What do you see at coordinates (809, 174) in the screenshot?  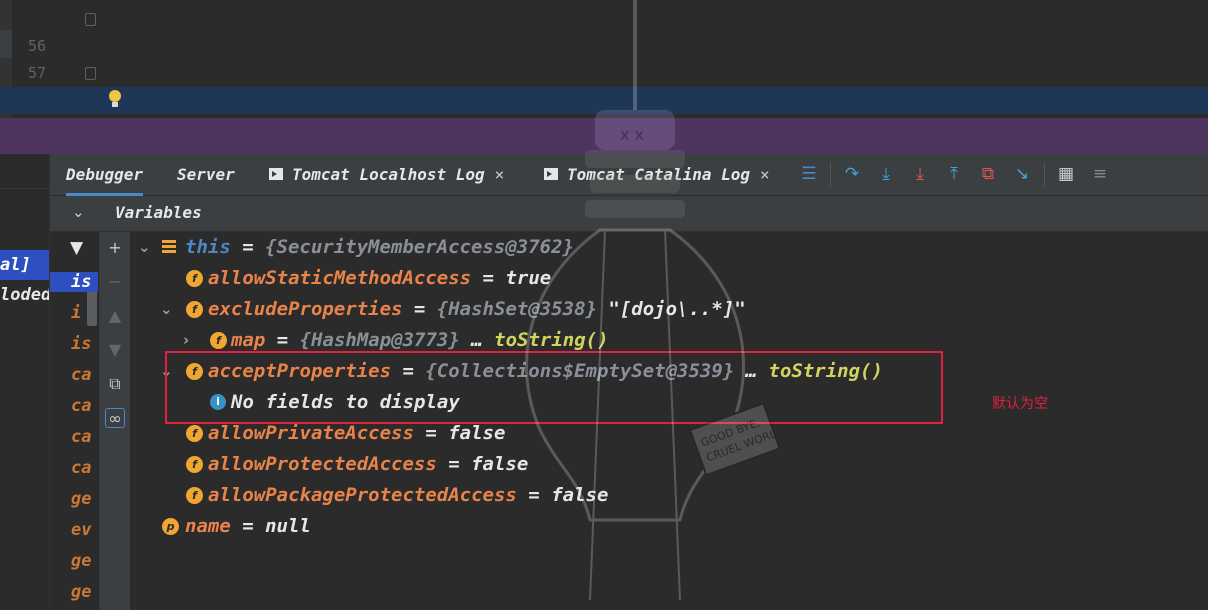 I see `menu-icon: ☰` at bounding box center [809, 174].